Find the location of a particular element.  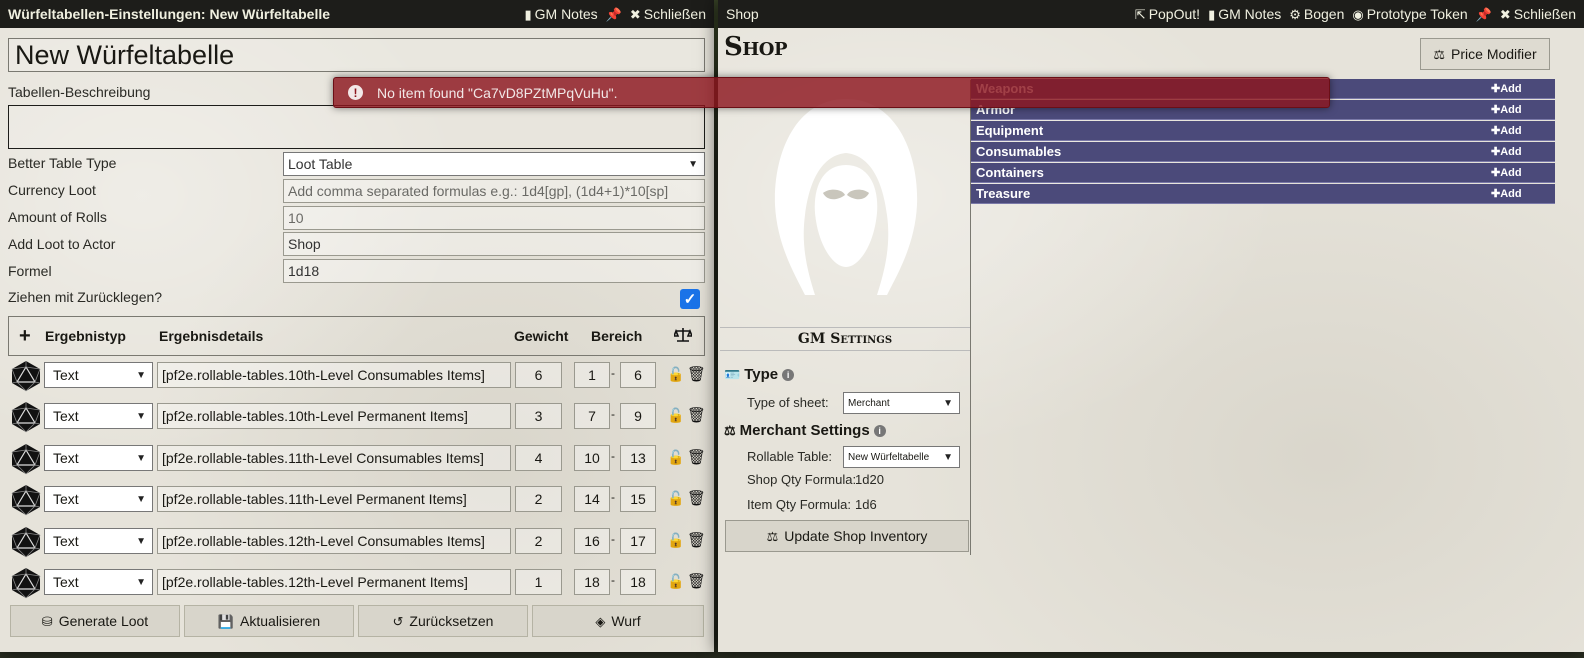

shop-gm-notes-button: ▮ GM Notes is located at coordinates (1244, 14).